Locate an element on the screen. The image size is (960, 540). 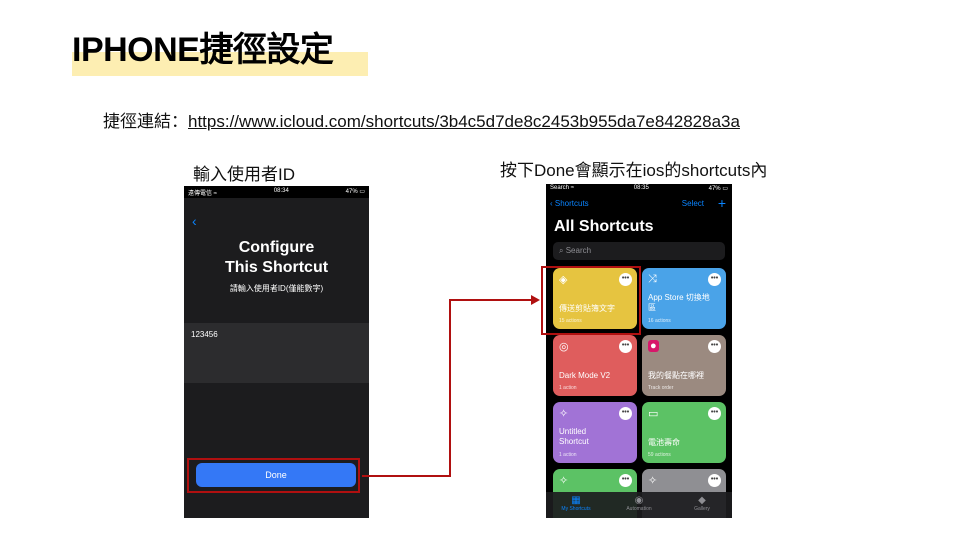
arrow-connector is located at coordinates (451, 386).